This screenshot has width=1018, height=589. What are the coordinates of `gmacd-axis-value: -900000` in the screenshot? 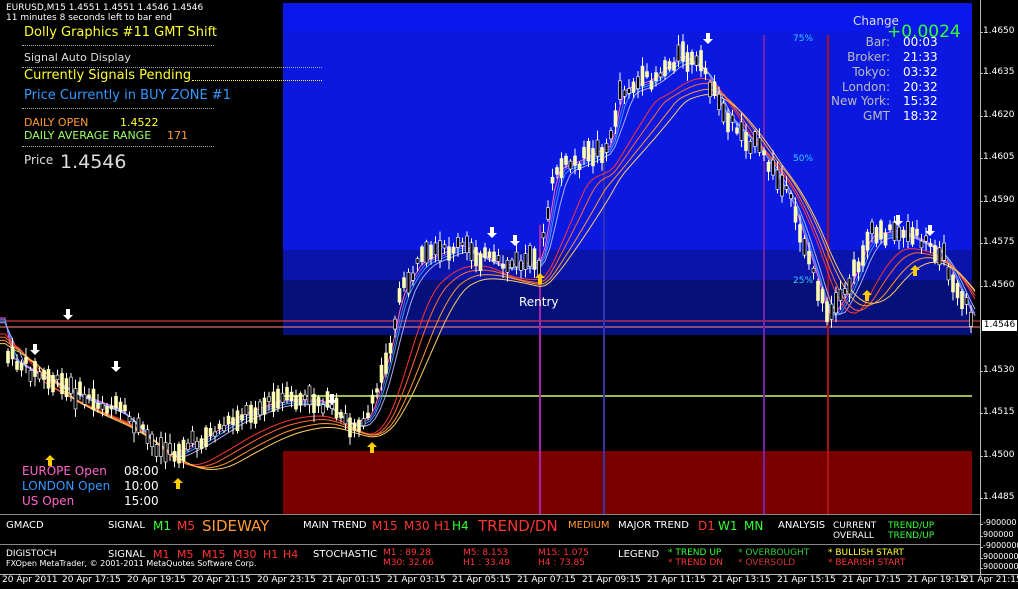 It's located at (998, 522).